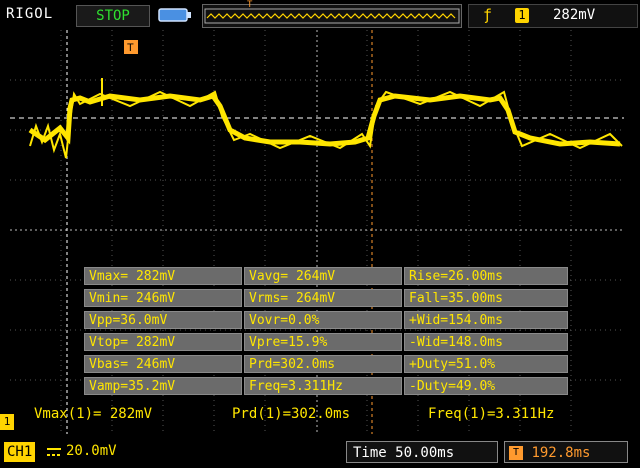  What do you see at coordinates (175, 15) in the screenshot?
I see `battery-icon` at bounding box center [175, 15].